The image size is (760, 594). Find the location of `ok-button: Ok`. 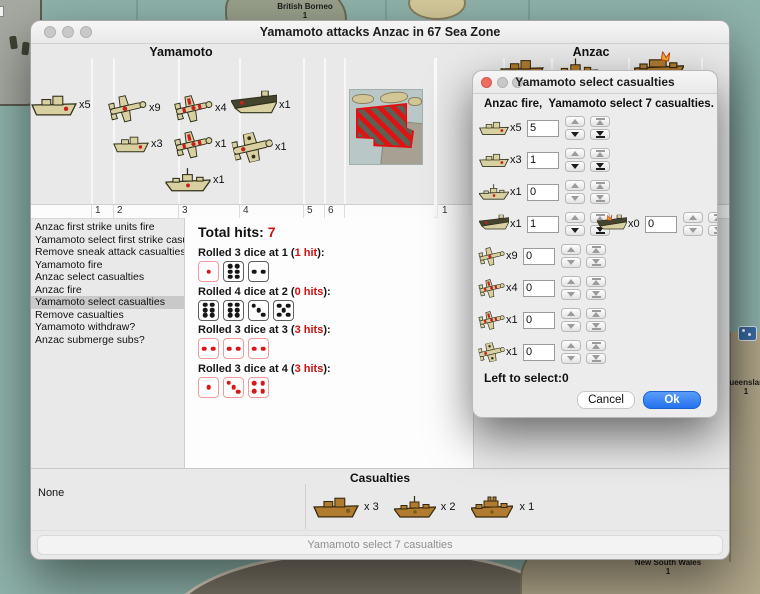

ok-button: Ok is located at coordinates (672, 400).